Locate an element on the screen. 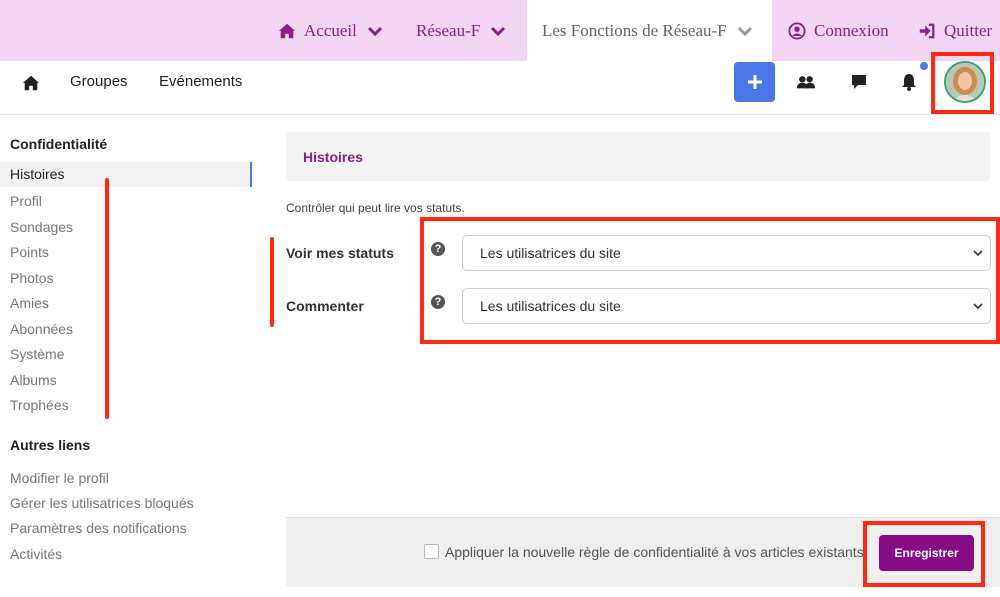 Image resolution: width=1000 pixels, height=597 pixels. sidebar-item-abonnees: Abonnées is located at coordinates (41, 329).